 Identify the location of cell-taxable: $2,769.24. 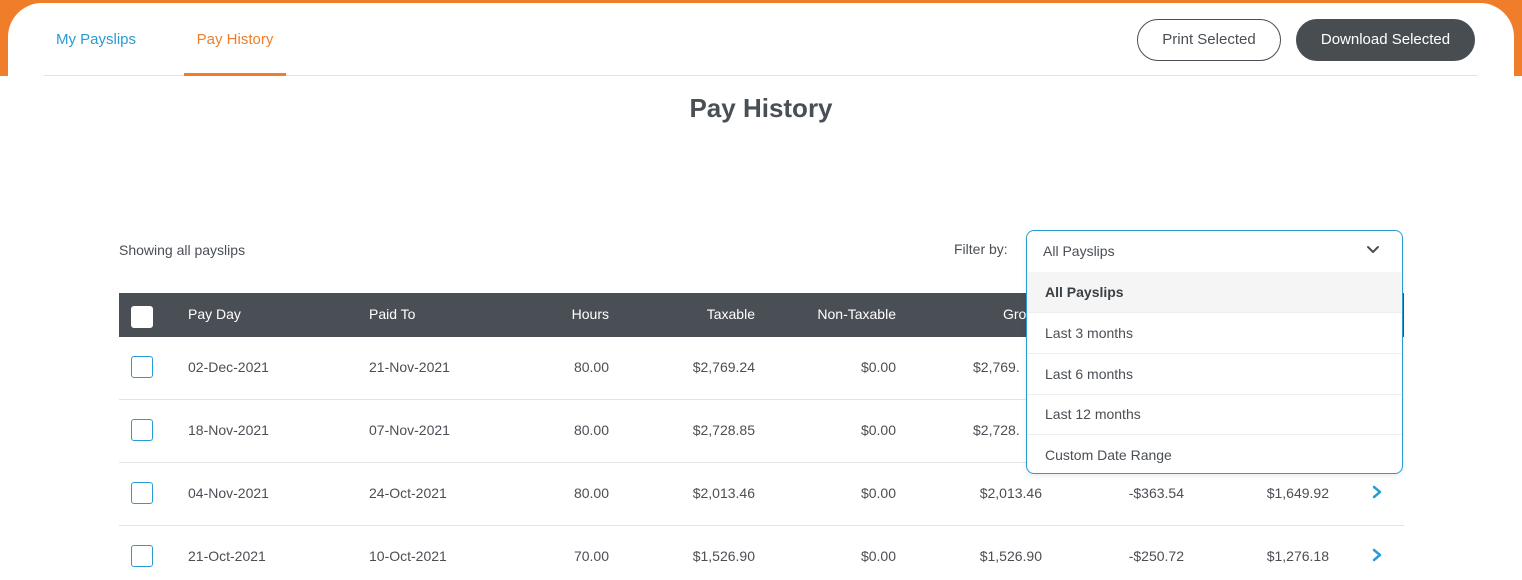
(723, 367).